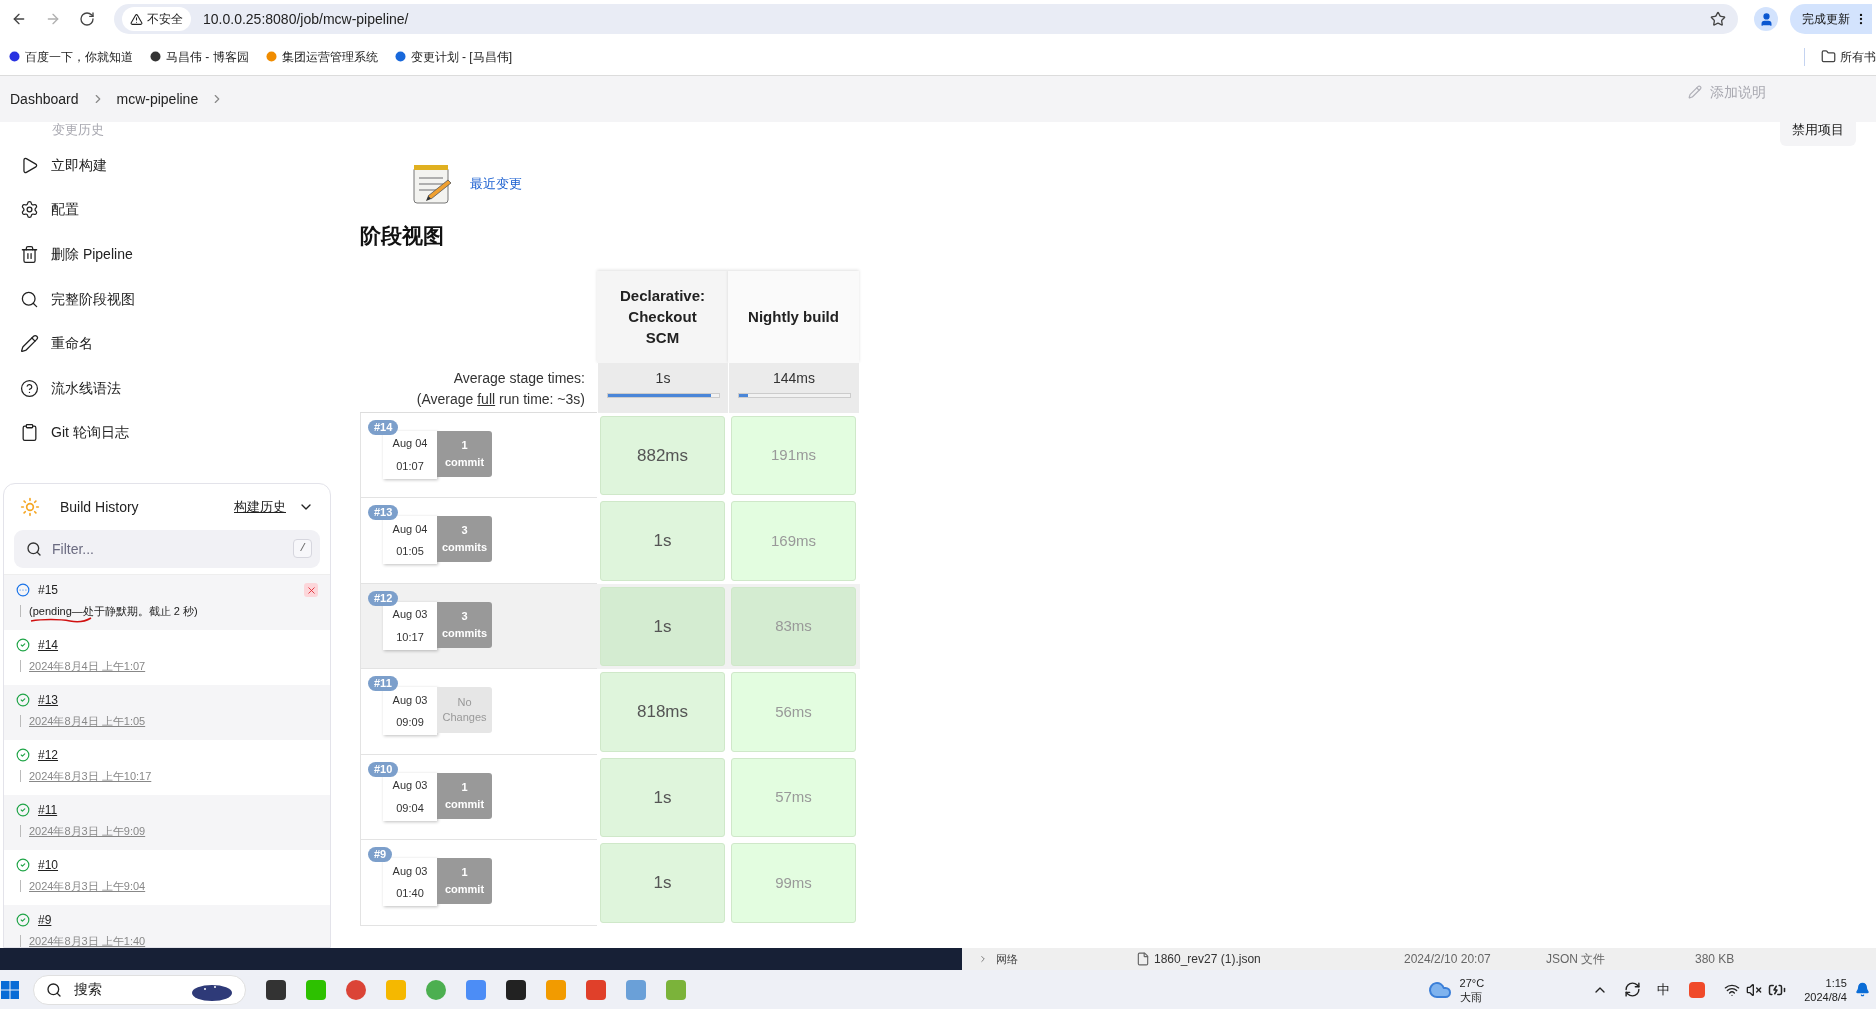 Image resolution: width=1876 pixels, height=1009 pixels. I want to click on build-number-link: #15, so click(48, 590).